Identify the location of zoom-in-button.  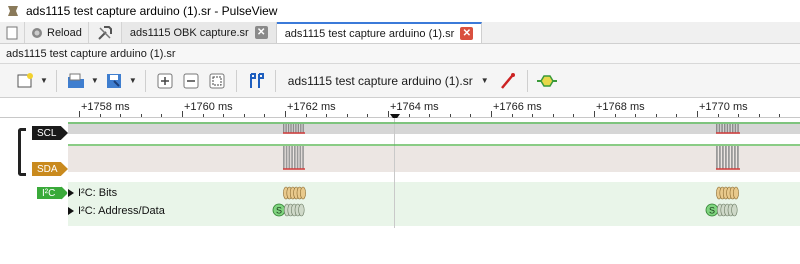
(165, 81).